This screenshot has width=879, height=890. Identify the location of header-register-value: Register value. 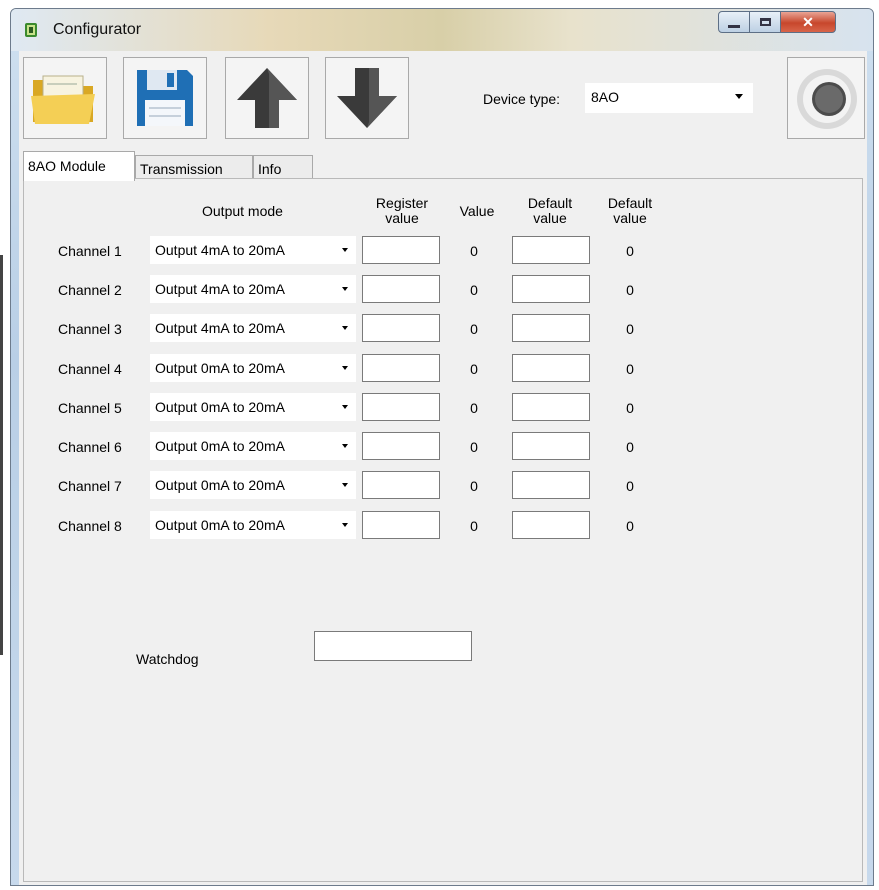
(402, 211).